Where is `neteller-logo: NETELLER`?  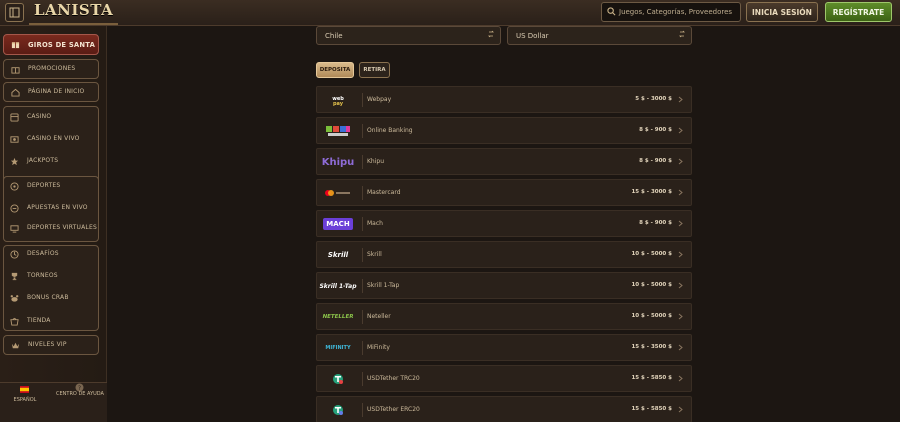 neteller-logo: NETELLER is located at coordinates (338, 317).